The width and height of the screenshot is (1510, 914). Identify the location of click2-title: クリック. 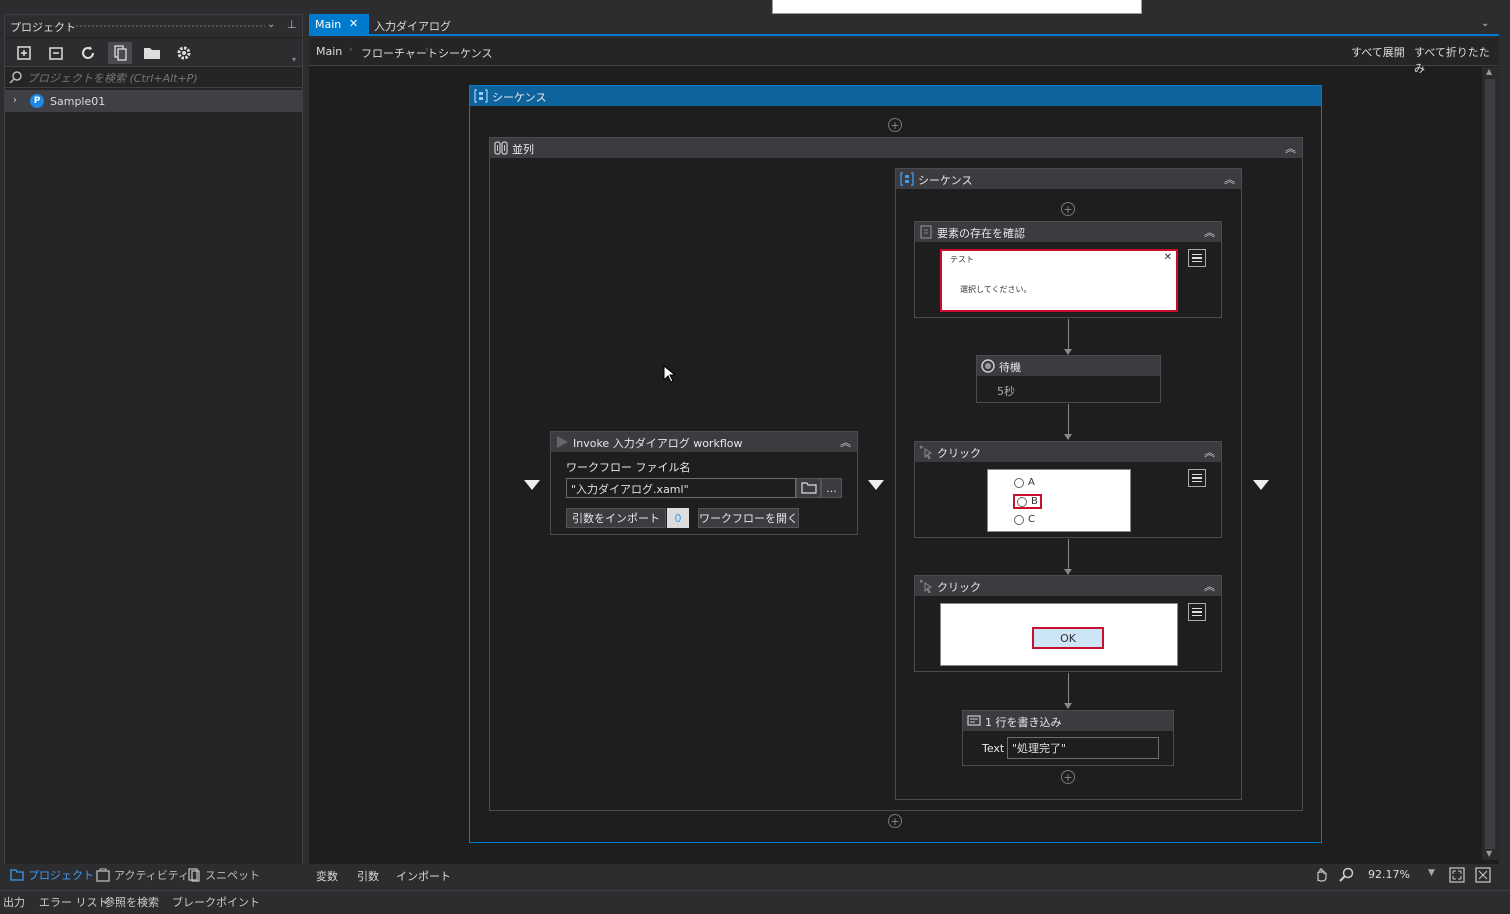
(959, 587).